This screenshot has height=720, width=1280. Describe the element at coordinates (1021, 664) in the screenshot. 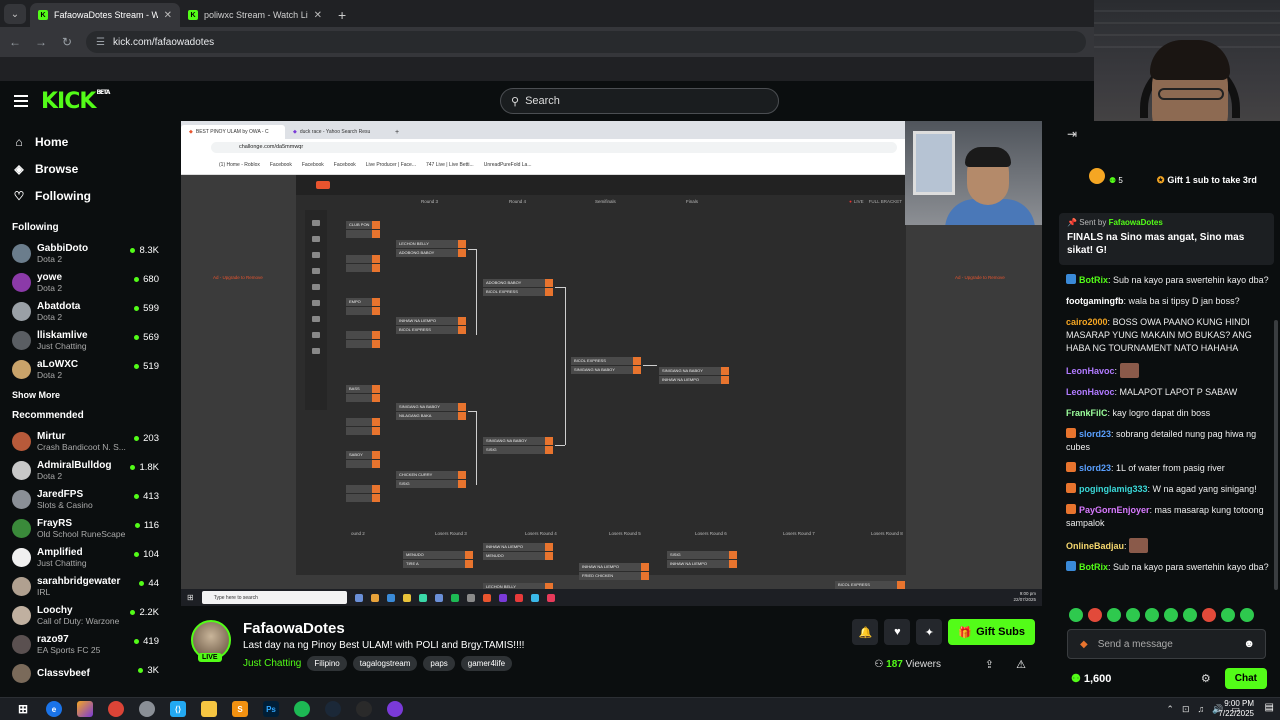

I see `report-icon: ⚠` at that location.